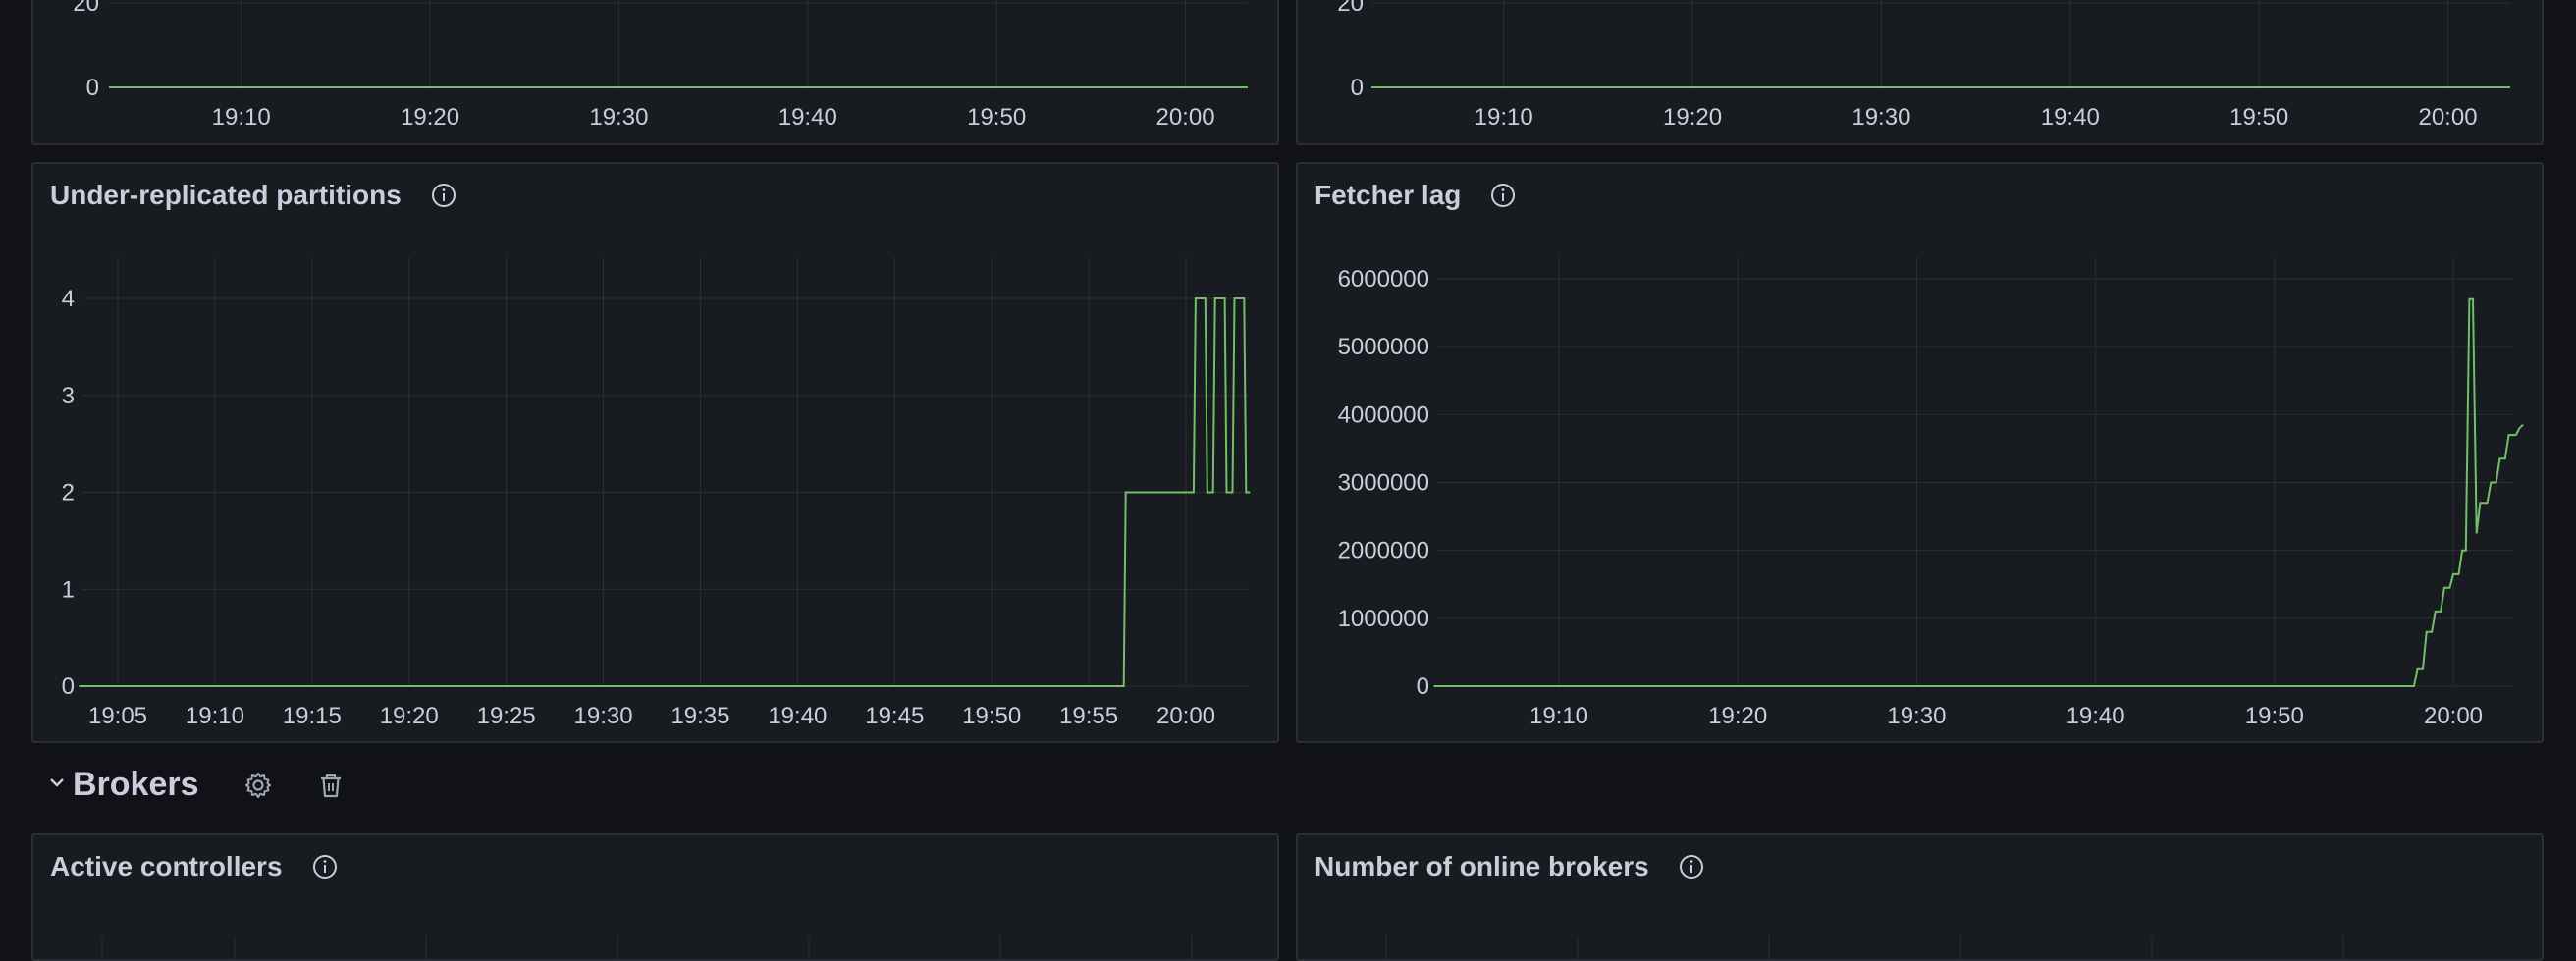 The height and width of the screenshot is (961, 2576). What do you see at coordinates (258, 785) in the screenshot?
I see `gear-icon` at bounding box center [258, 785].